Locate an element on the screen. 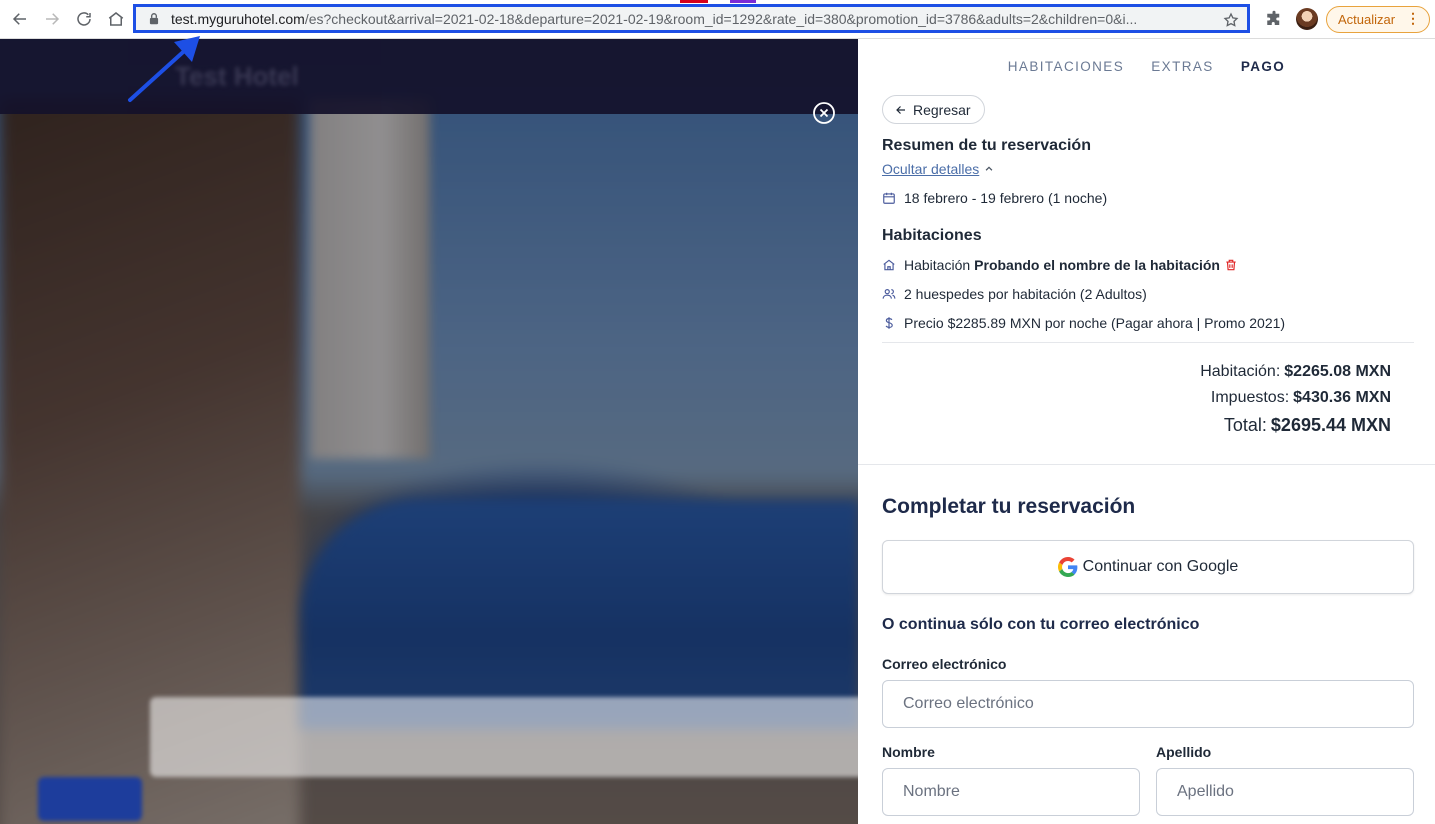 The width and height of the screenshot is (1435, 824). reload-button is located at coordinates (84, 19).